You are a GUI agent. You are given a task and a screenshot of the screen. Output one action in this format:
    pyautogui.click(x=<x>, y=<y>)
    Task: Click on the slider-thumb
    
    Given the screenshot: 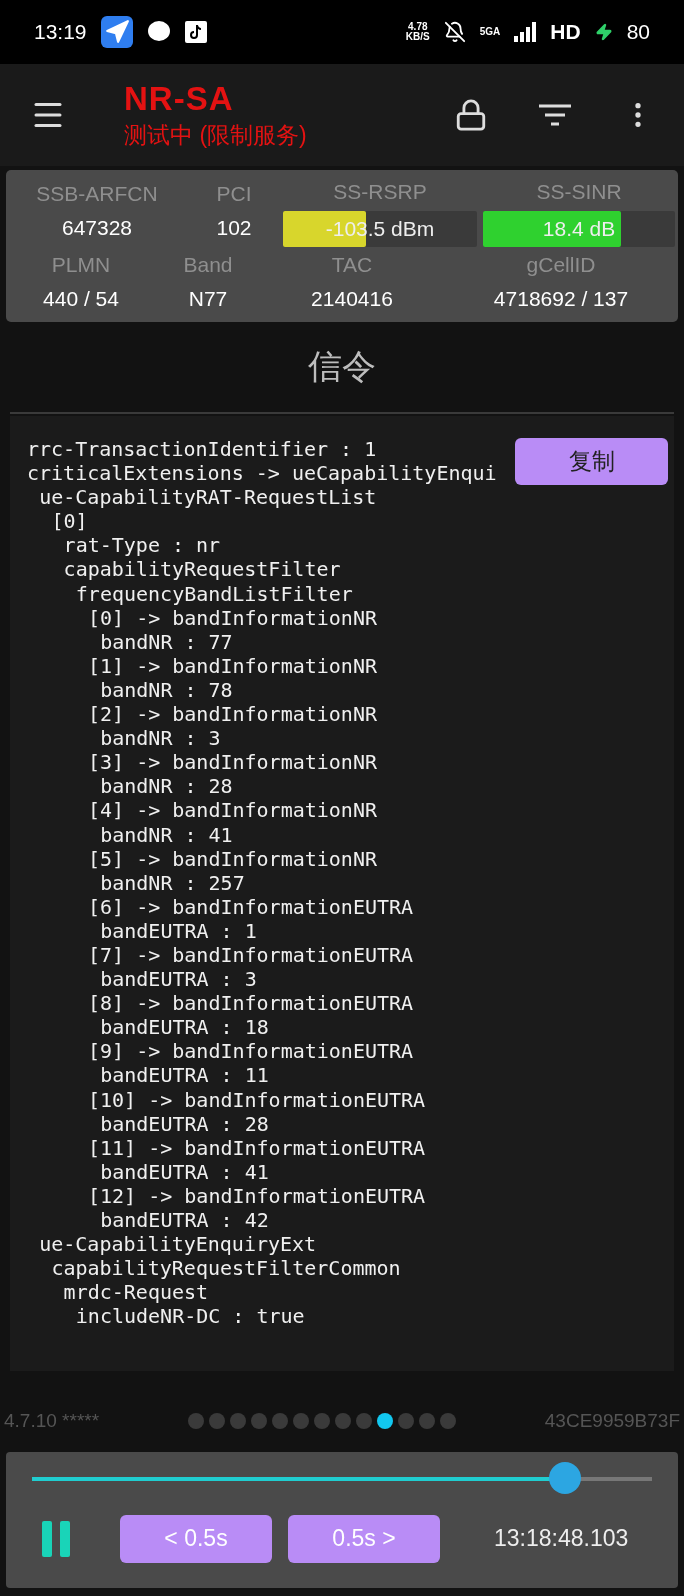 What is the action you would take?
    pyautogui.click(x=565, y=1477)
    